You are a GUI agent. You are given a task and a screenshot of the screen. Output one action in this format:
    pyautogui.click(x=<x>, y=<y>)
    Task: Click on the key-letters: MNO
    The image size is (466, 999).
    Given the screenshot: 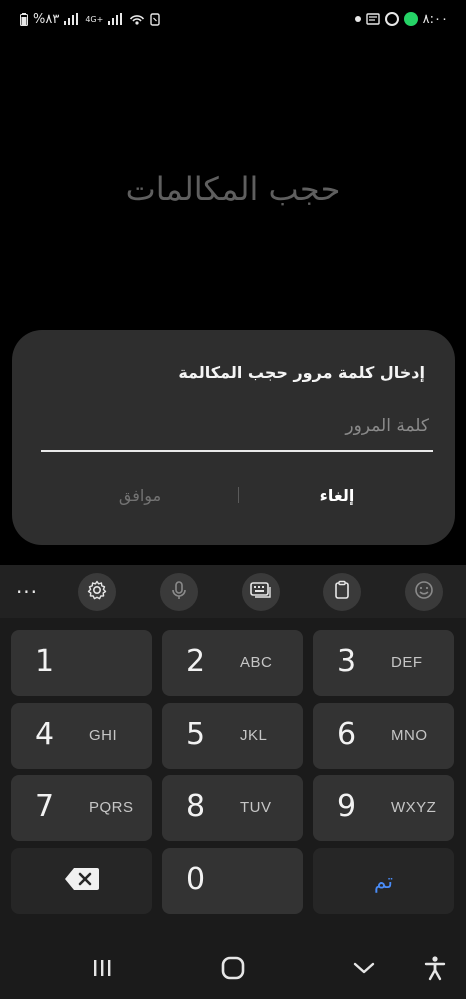 What is the action you would take?
    pyautogui.click(x=409, y=735)
    